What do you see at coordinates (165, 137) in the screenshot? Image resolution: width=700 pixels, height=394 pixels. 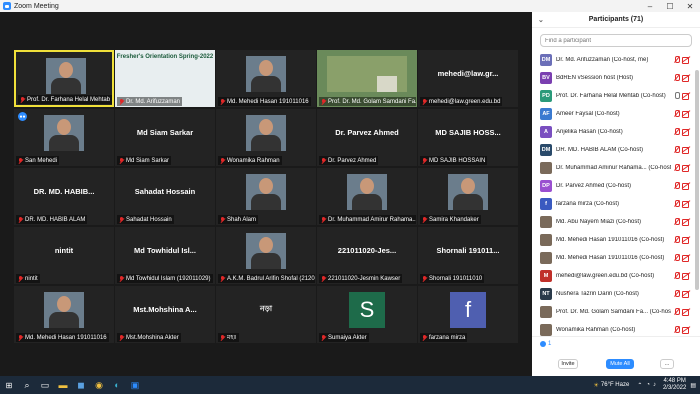 I see `video-tile: Md Siam Sarkar Md Siam Sarkar` at bounding box center [165, 137].